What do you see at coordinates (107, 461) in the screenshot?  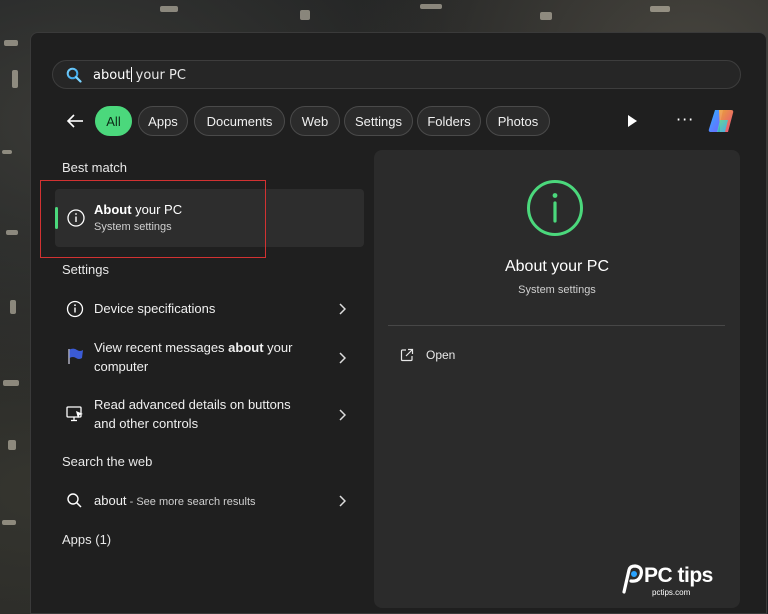 I see `section-search-the-web: Search the web` at bounding box center [107, 461].